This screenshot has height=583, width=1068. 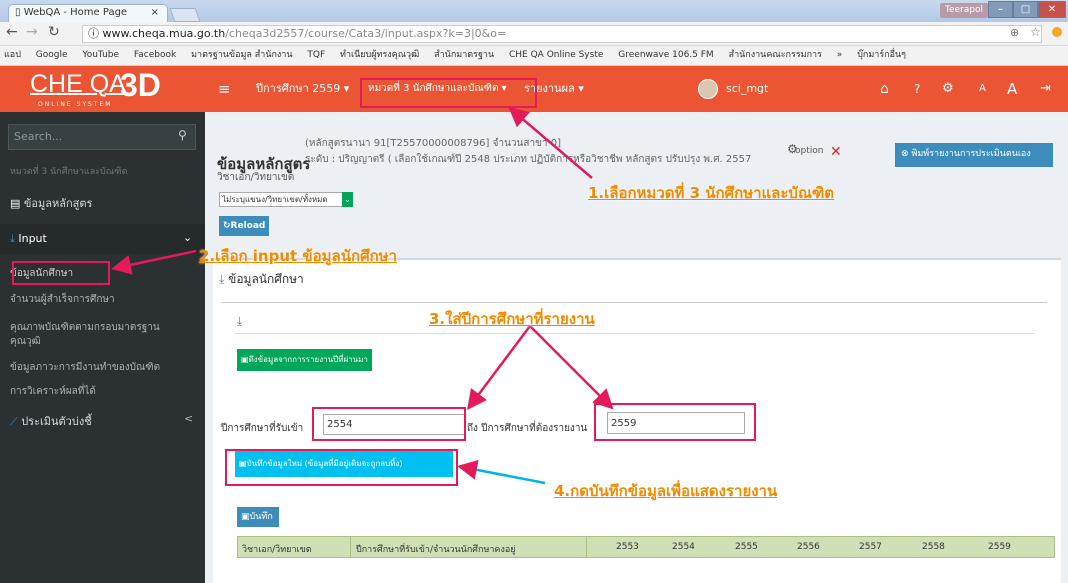 I want to click on annotation-step3: 3.ใส่ปีการศึกษาที่รายงาน, so click(x=512, y=319).